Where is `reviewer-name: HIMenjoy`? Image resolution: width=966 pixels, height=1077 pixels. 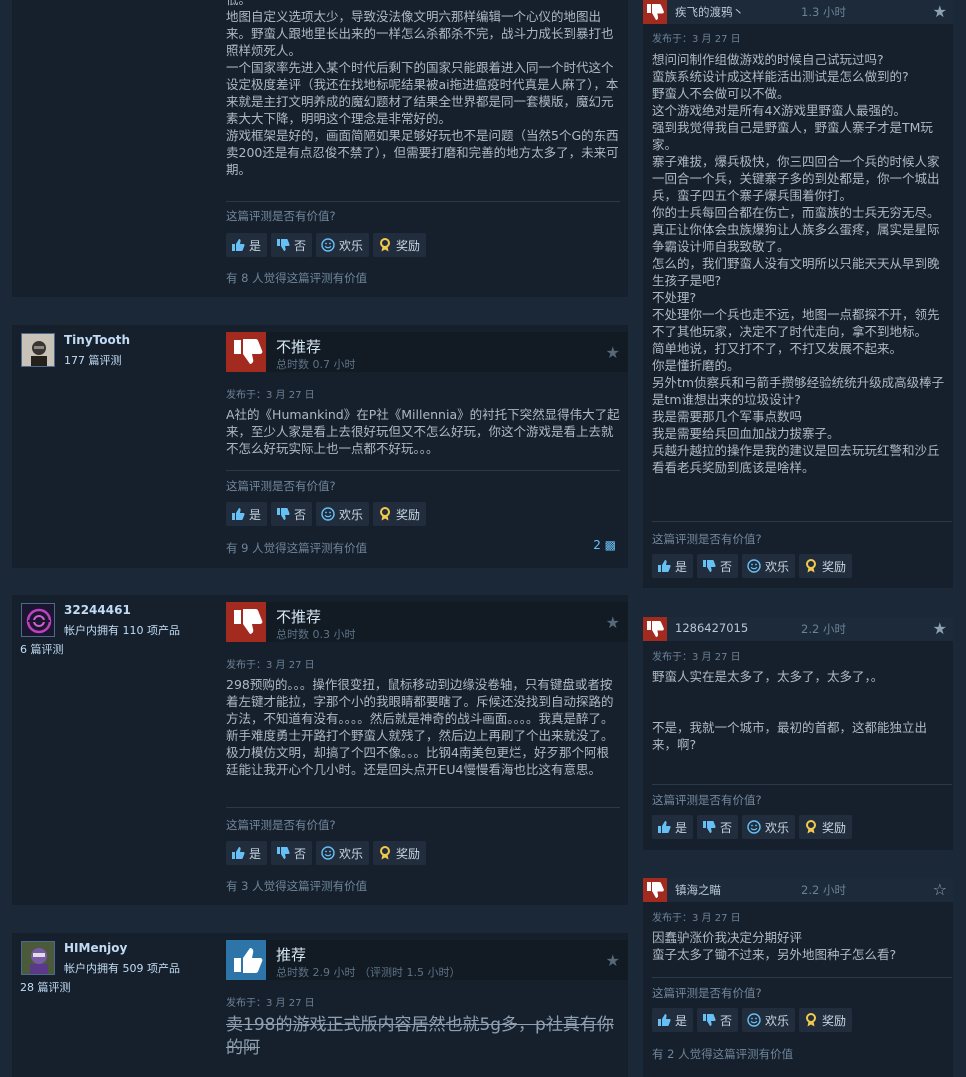
reviewer-name: HIMenjoy is located at coordinates (95, 948).